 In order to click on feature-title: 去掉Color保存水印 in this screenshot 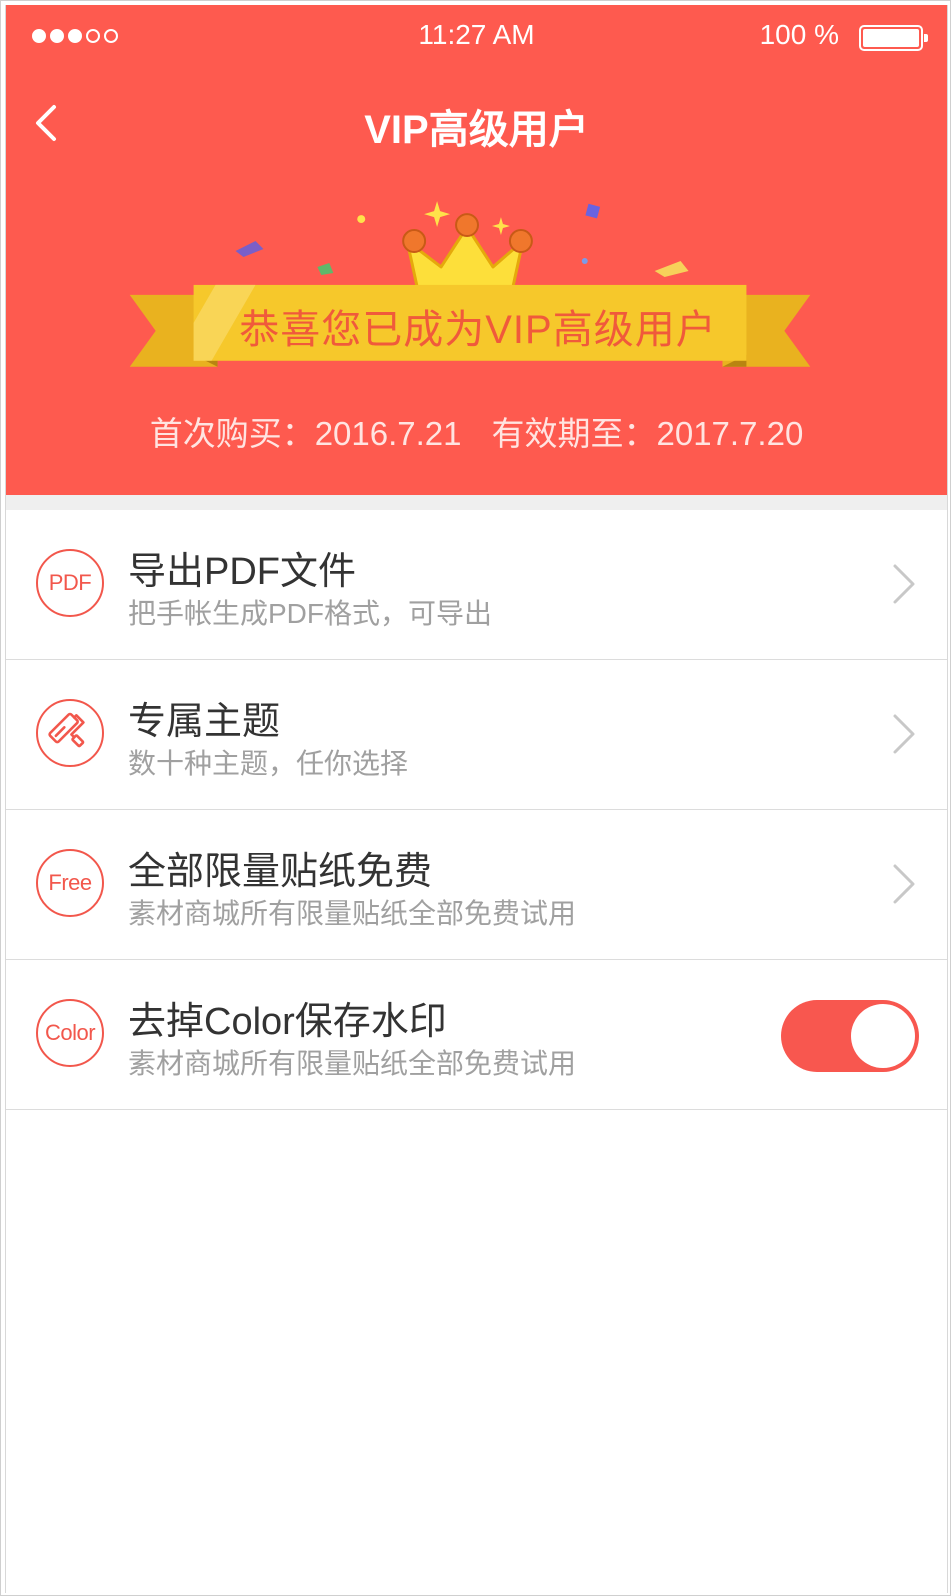, I will do `click(287, 1022)`.